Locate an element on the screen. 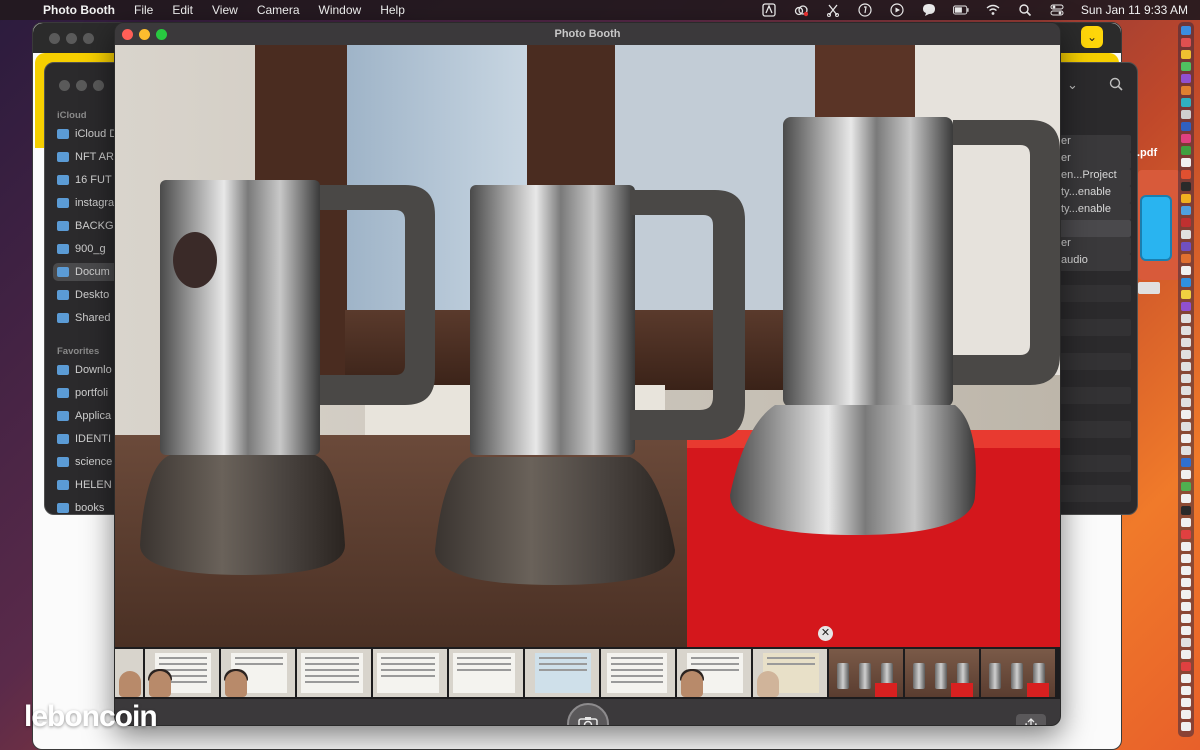 The width and height of the screenshot is (1200, 750). adobe-icon is located at coordinates (769, 10).